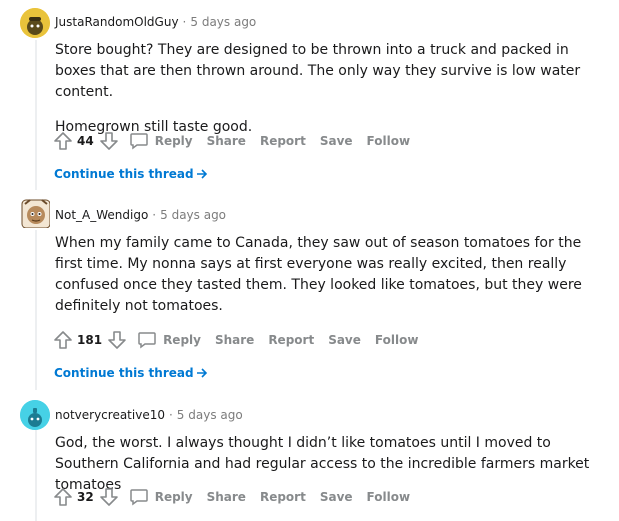 The image size is (619, 521). What do you see at coordinates (117, 22) in the screenshot?
I see `author-link: JustaRandomOldGuy` at bounding box center [117, 22].